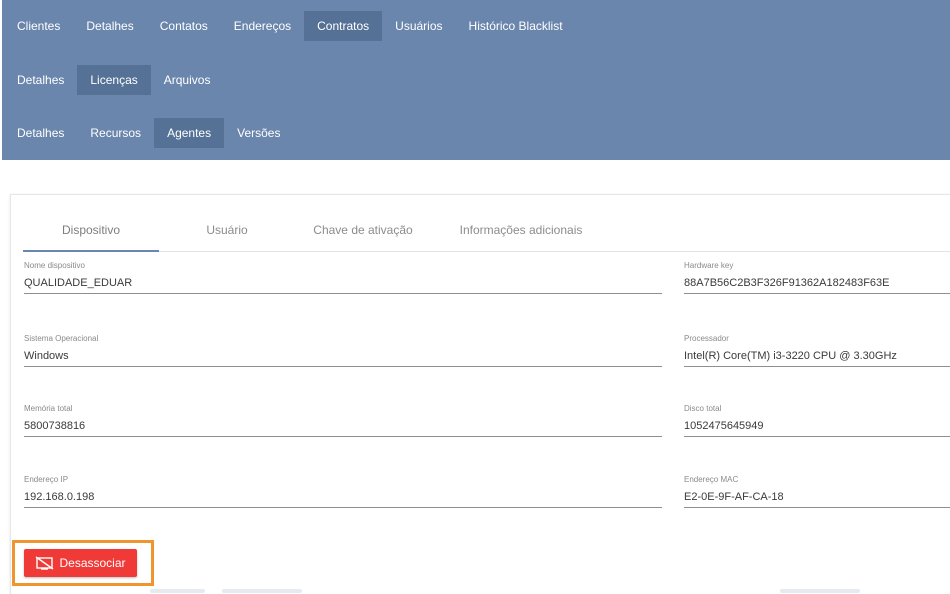 Image resolution: width=950 pixels, height=594 pixels. What do you see at coordinates (38, 26) in the screenshot?
I see `nav-item-clientes: Clientes` at bounding box center [38, 26].